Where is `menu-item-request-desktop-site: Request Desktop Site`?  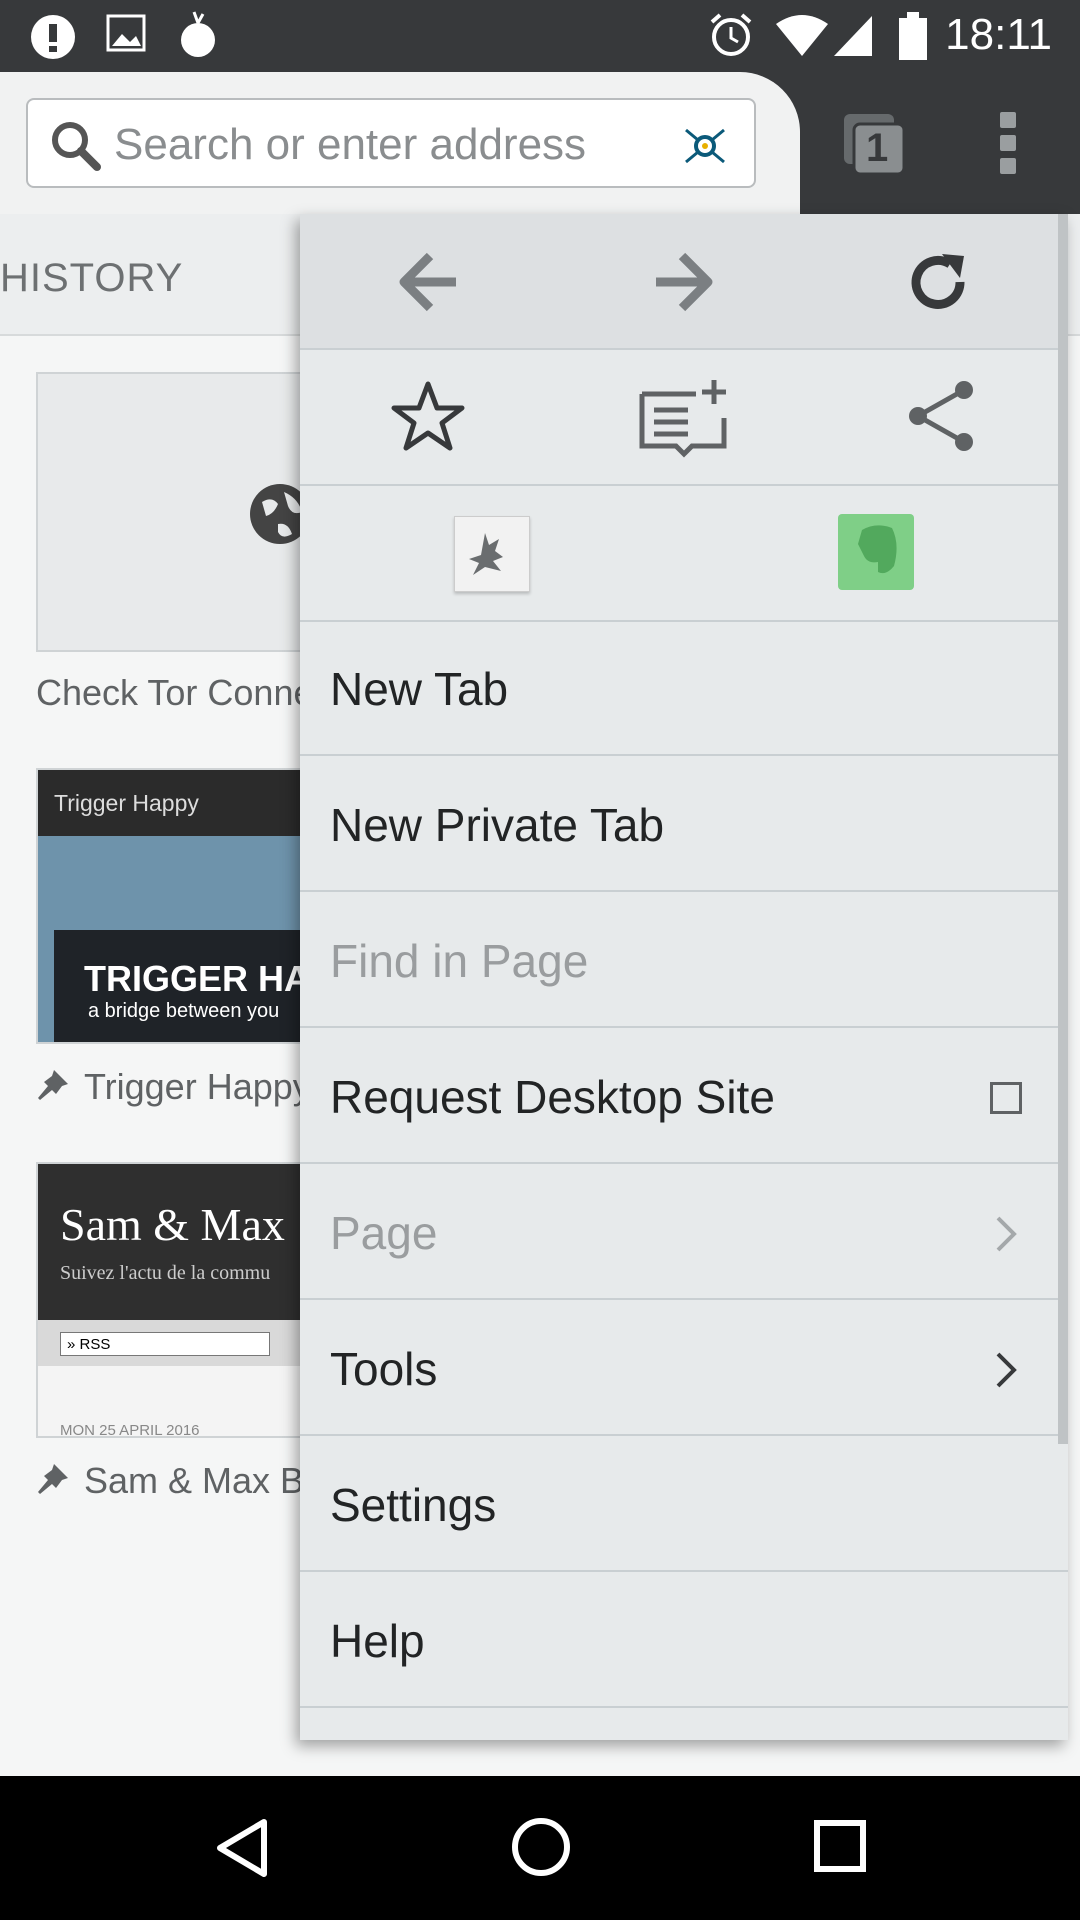
menu-item-request-desktop-site: Request Desktop Site is located at coordinates (684, 1097).